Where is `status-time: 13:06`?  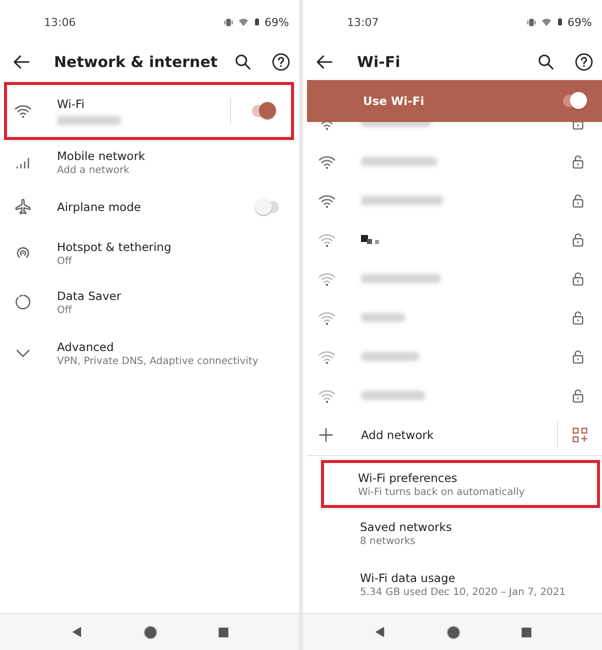
status-time: 13:06 is located at coordinates (60, 22).